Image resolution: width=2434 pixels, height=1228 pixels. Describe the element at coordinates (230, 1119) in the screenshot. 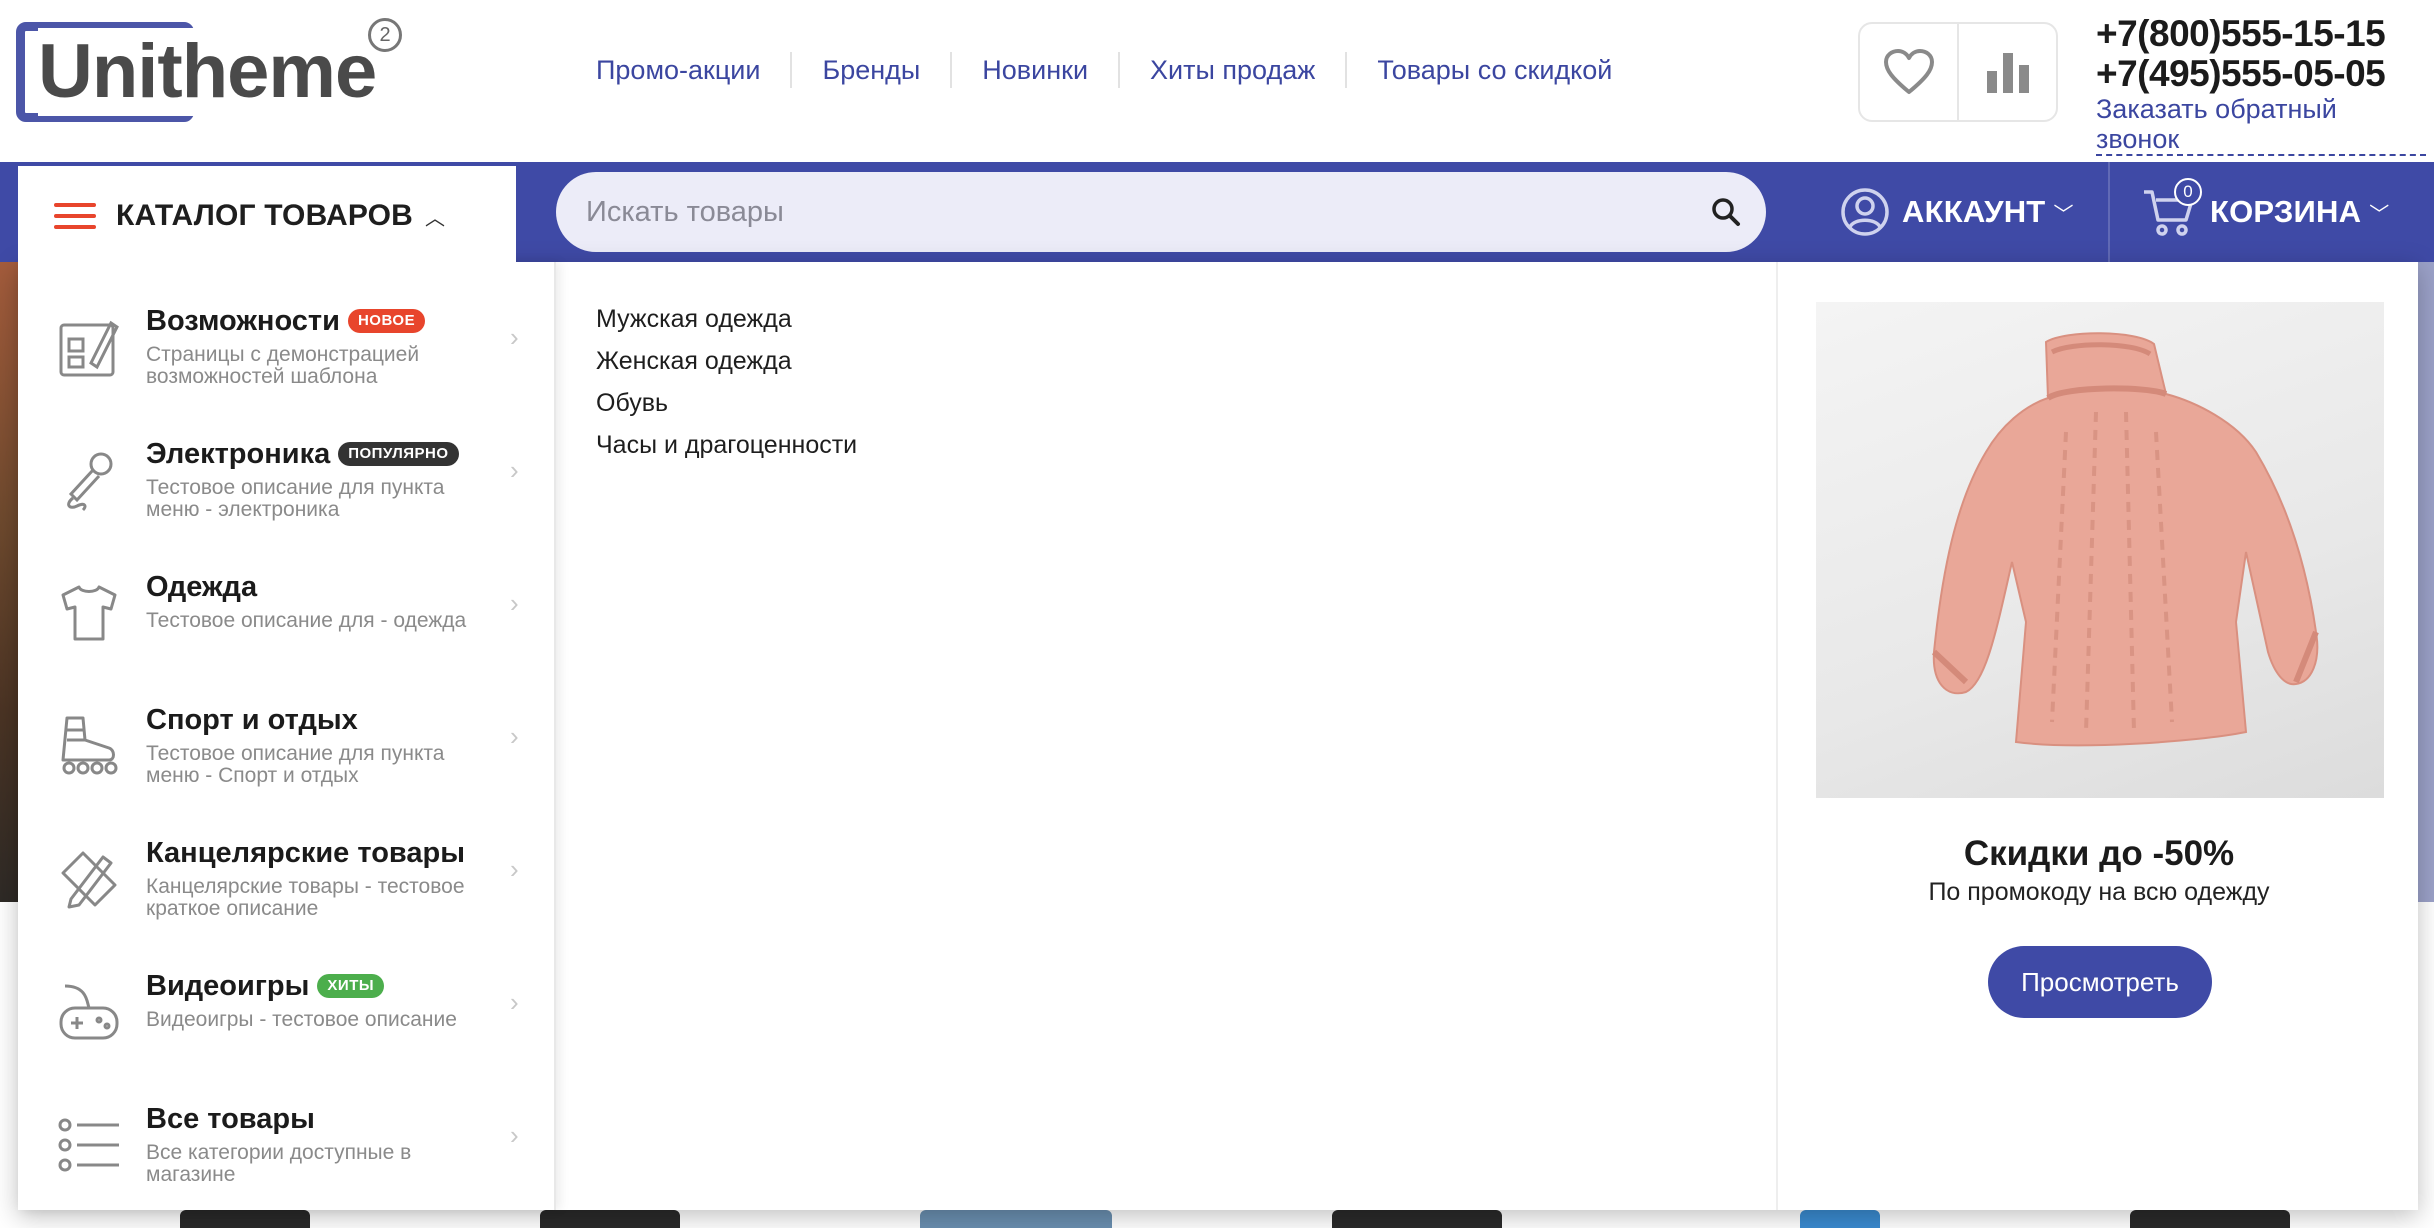

I see `category-title: Все товары` at that location.